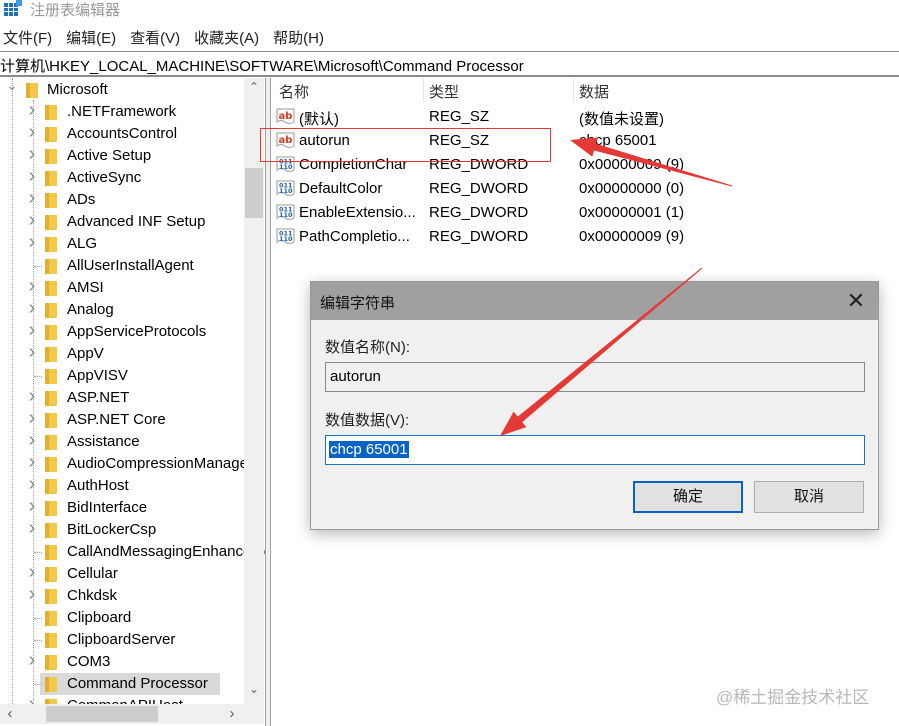 This screenshot has width=899, height=726. What do you see at coordinates (132, 552) in the screenshot?
I see `tree-node: CallAndMessagingEnhancement` at bounding box center [132, 552].